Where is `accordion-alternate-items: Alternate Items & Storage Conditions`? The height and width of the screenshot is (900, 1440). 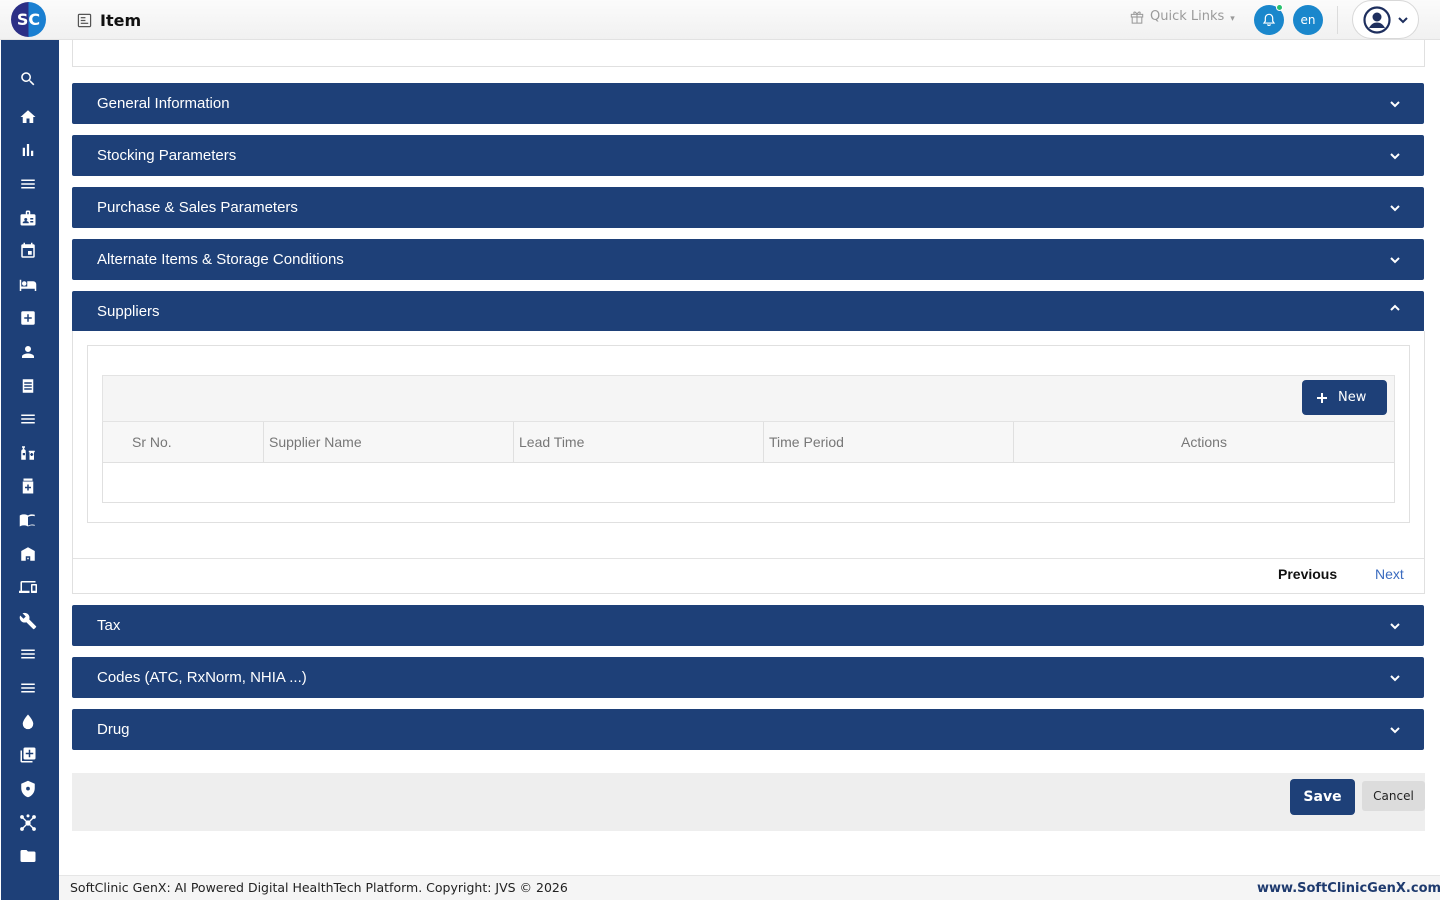 accordion-alternate-items: Alternate Items & Storage Conditions is located at coordinates (748, 259).